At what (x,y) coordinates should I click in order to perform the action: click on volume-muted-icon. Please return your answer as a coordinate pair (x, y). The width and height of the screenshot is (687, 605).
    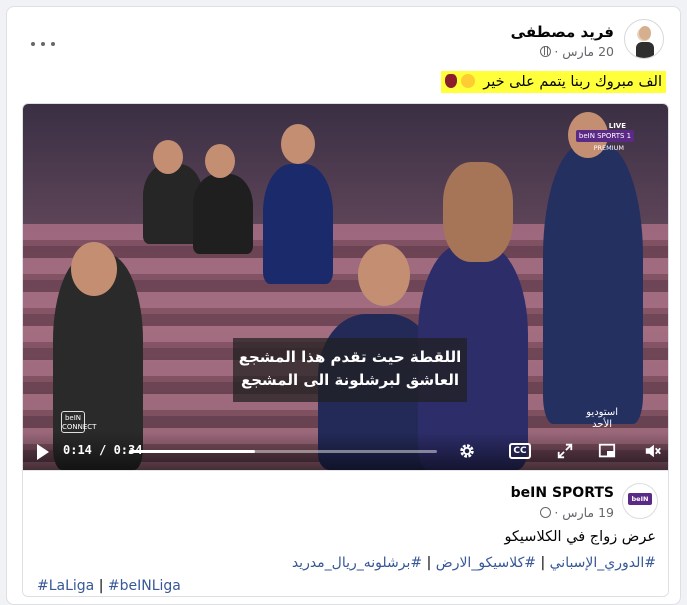
    Looking at the image, I should click on (653, 451).